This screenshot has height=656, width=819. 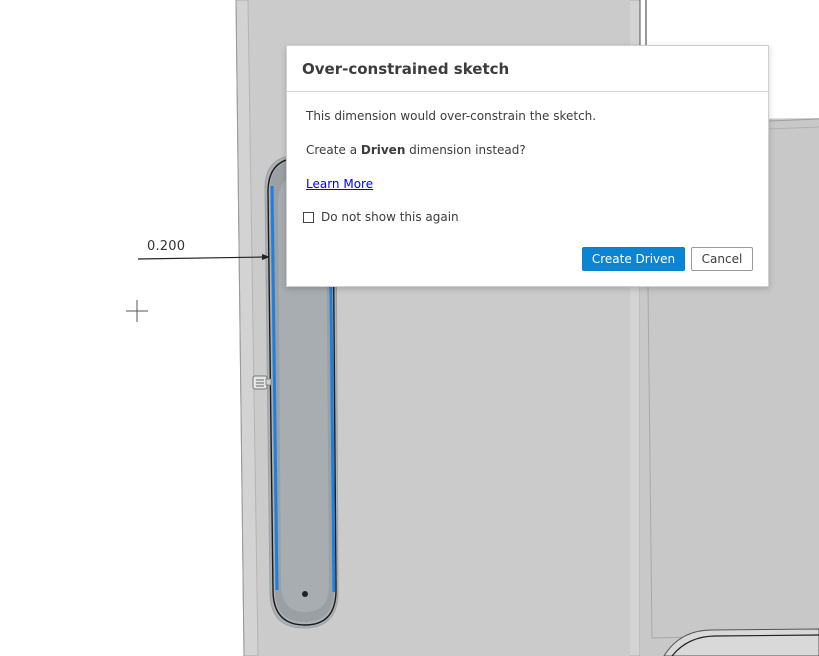 I want to click on do-not-show-row: Do not show this again, so click(x=381, y=217).